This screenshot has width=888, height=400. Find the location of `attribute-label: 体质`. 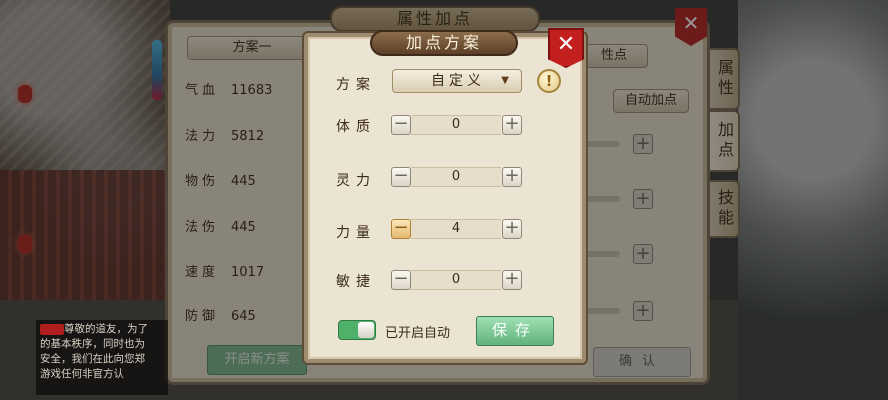

attribute-label: 体质 is located at coordinates (356, 127).